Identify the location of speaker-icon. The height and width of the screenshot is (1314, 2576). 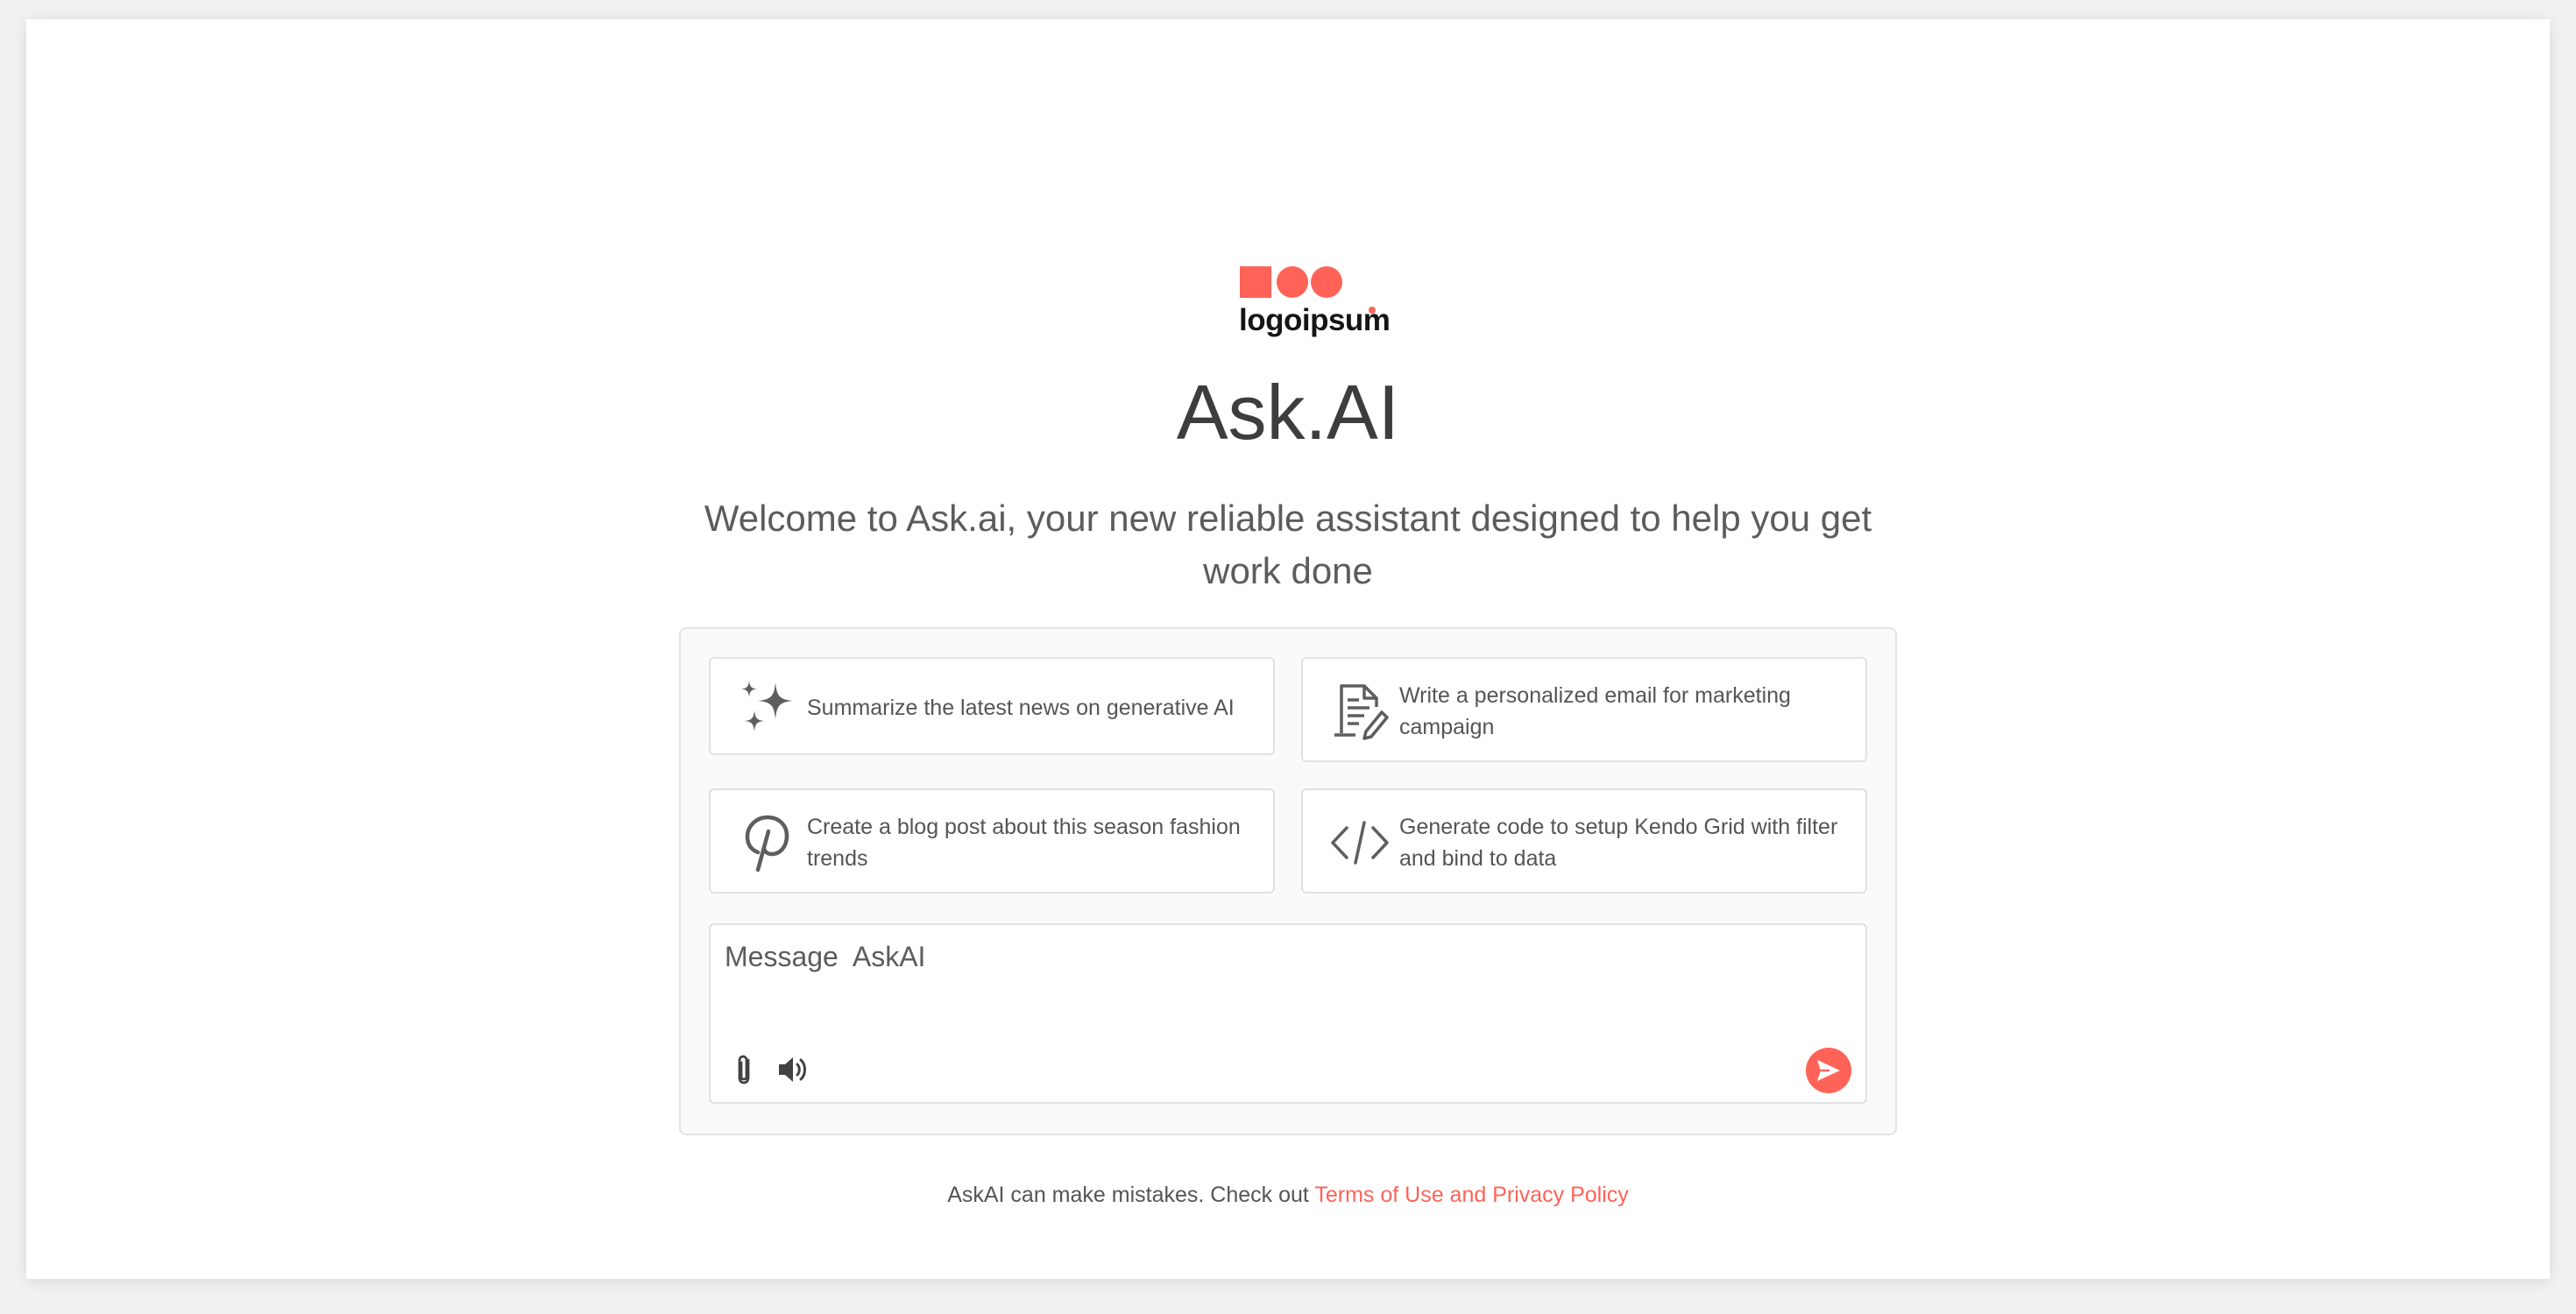
(792, 1069).